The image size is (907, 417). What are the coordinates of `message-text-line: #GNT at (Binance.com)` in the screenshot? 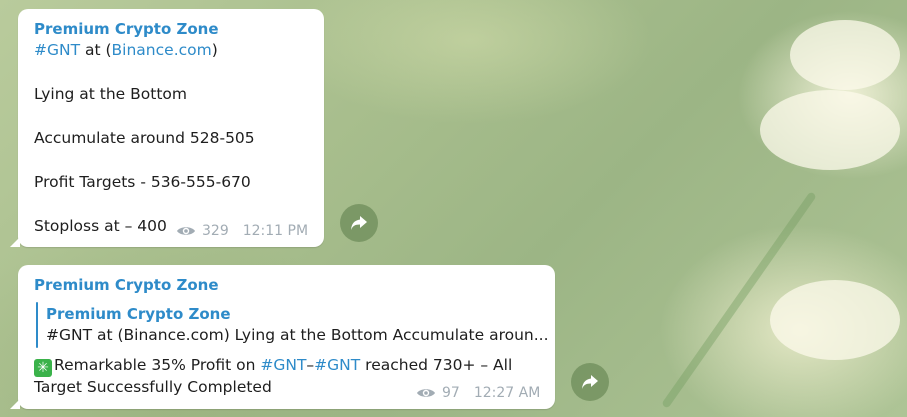 It's located at (126, 50).